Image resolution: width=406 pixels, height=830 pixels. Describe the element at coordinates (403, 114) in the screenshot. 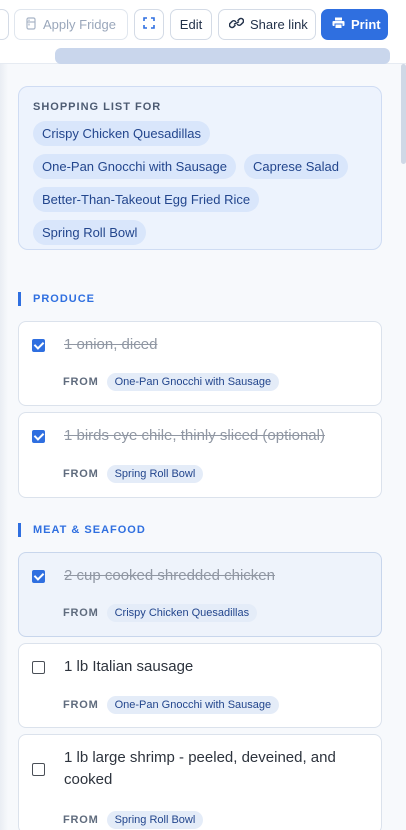

I see `vertical-scrollbar` at that location.